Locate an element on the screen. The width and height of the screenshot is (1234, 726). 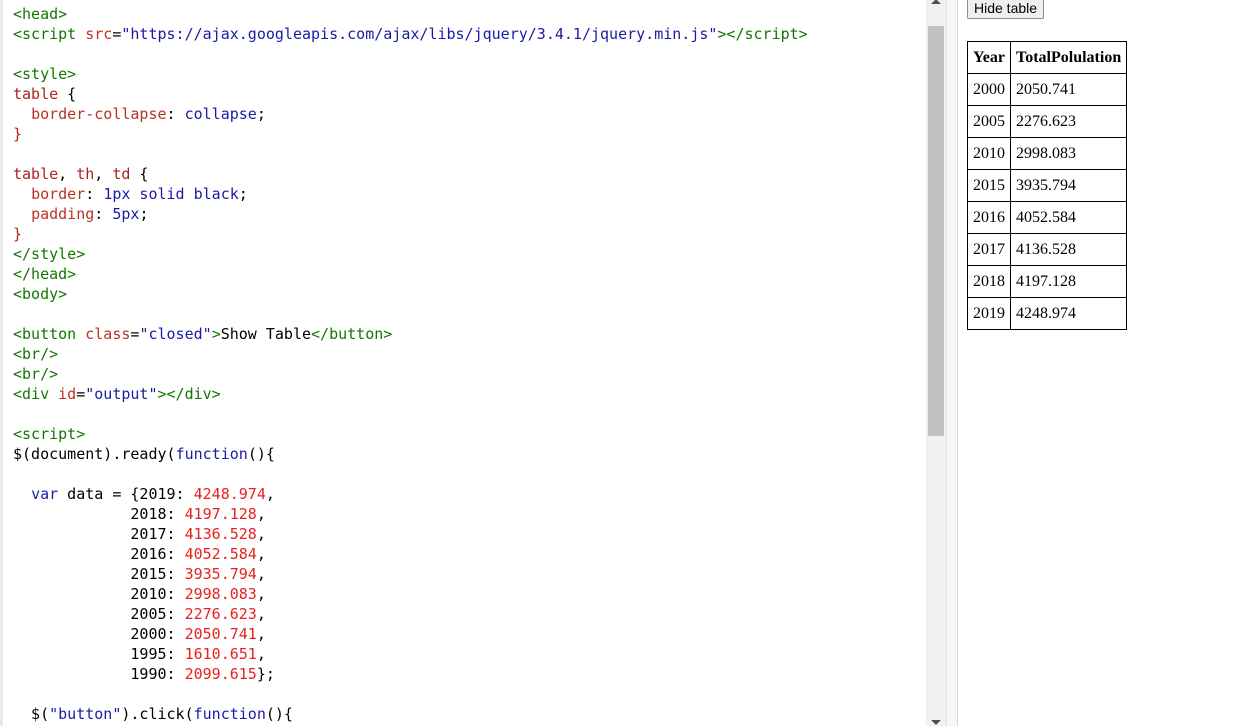
code-token: 2276.623 is located at coordinates (220, 614).